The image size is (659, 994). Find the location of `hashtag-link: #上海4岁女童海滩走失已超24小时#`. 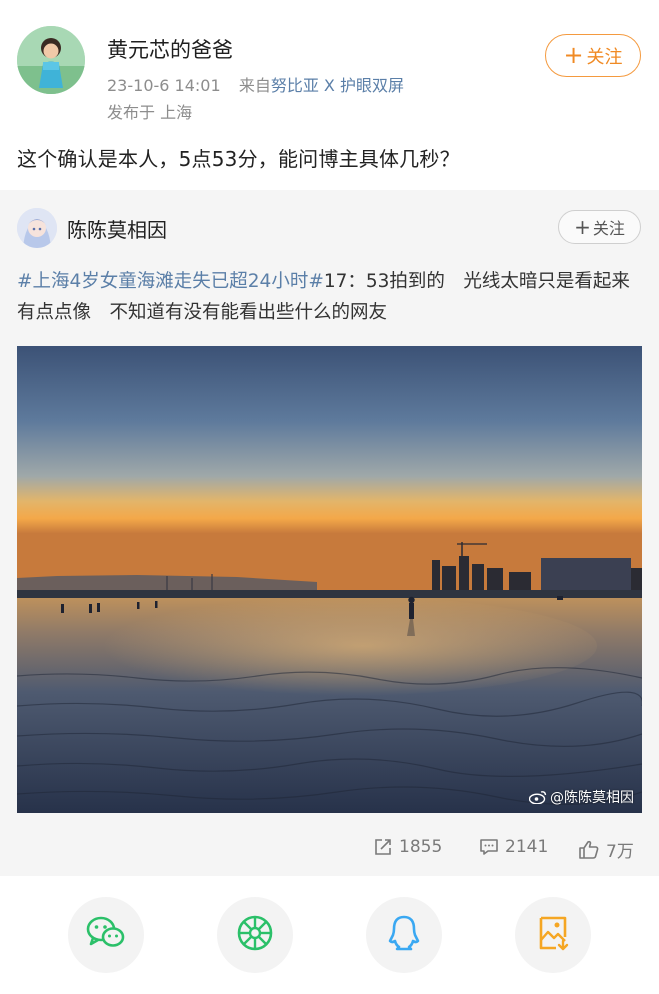

hashtag-link: #上海4岁女童海滩走失已超24小时# is located at coordinates (170, 281).